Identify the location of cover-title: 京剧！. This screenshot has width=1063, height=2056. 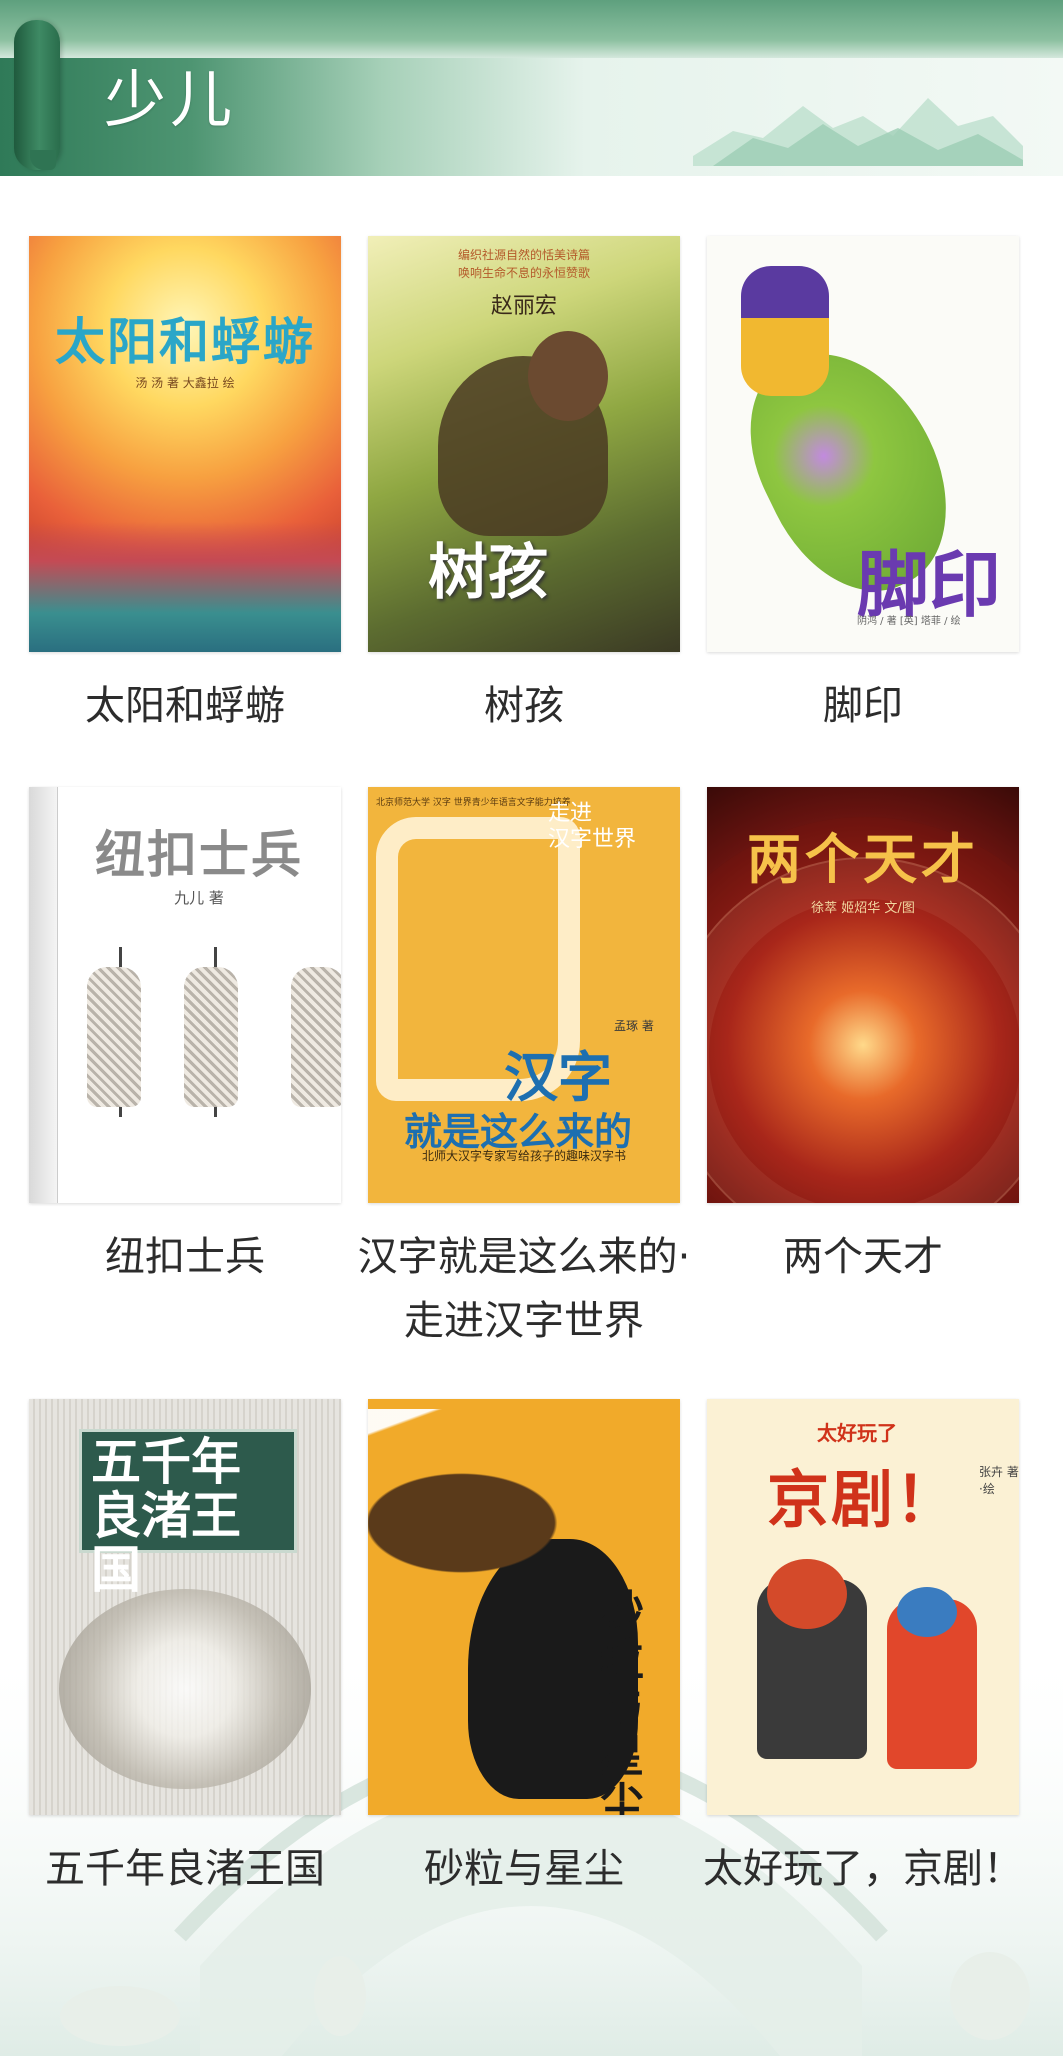
(863, 1499).